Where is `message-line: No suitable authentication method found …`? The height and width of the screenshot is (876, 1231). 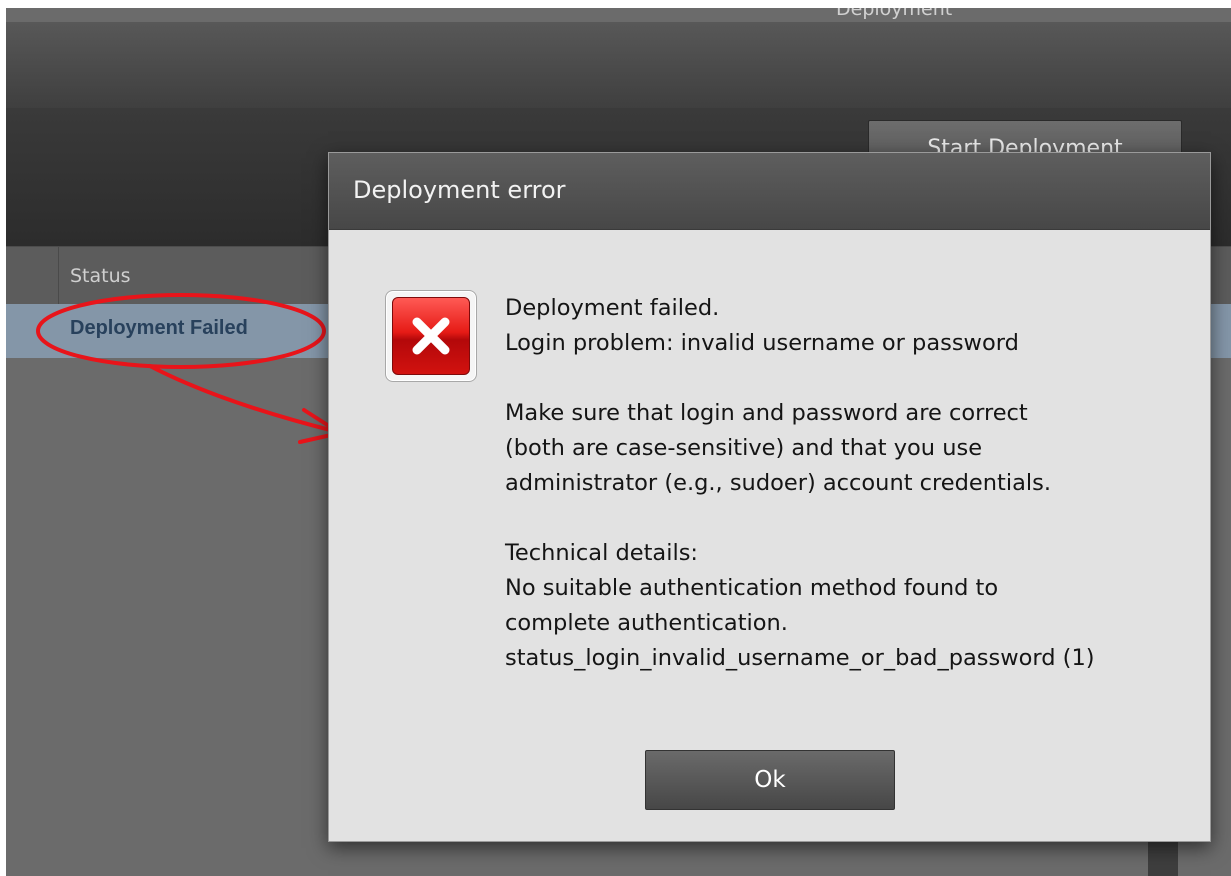 message-line: No suitable authentication method found … is located at coordinates (752, 588).